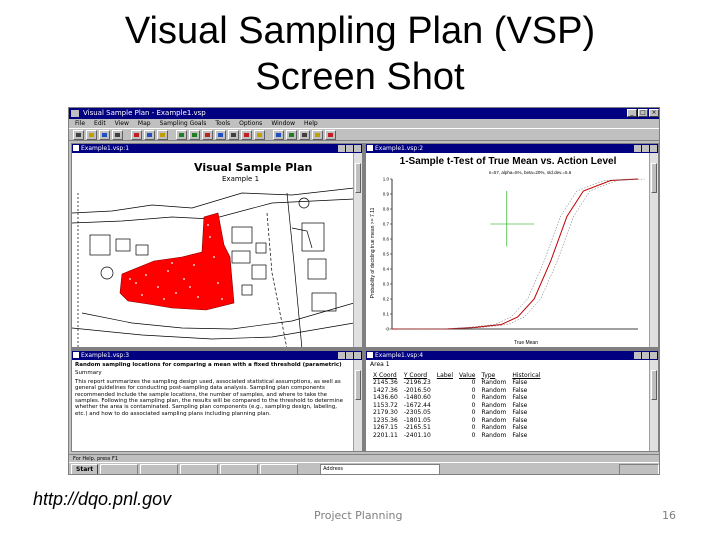  Describe the element at coordinates (360, 54) in the screenshot. I see `slide-title: Visual Sampling Plan (VSP) Screen Shot` at that location.